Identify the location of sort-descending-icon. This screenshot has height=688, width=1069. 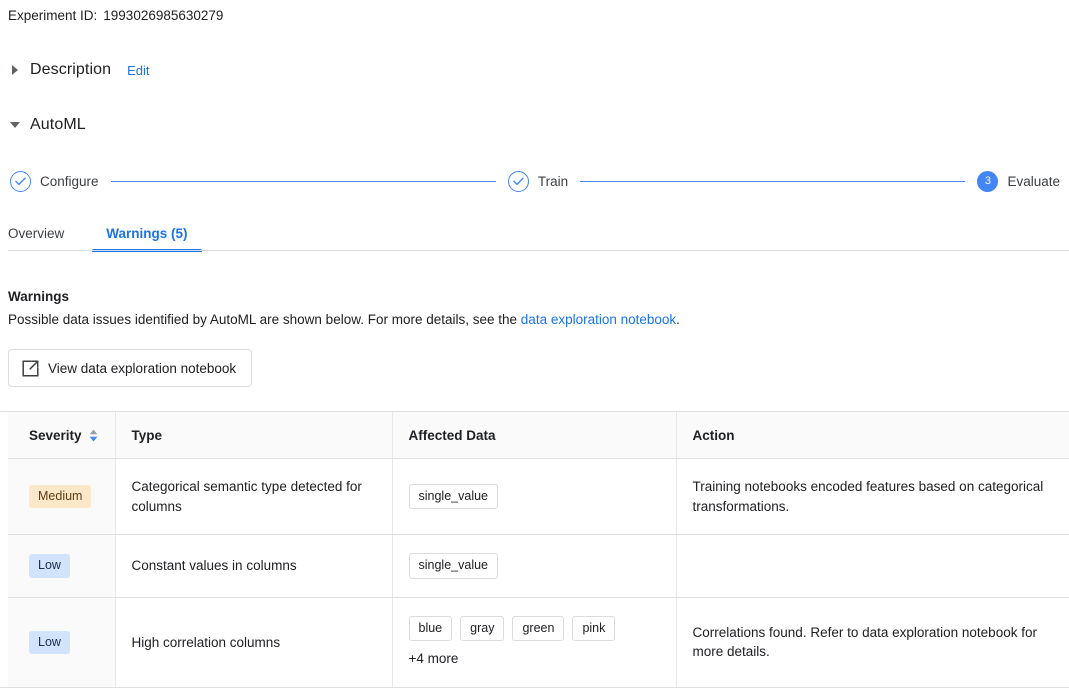
(93, 439).